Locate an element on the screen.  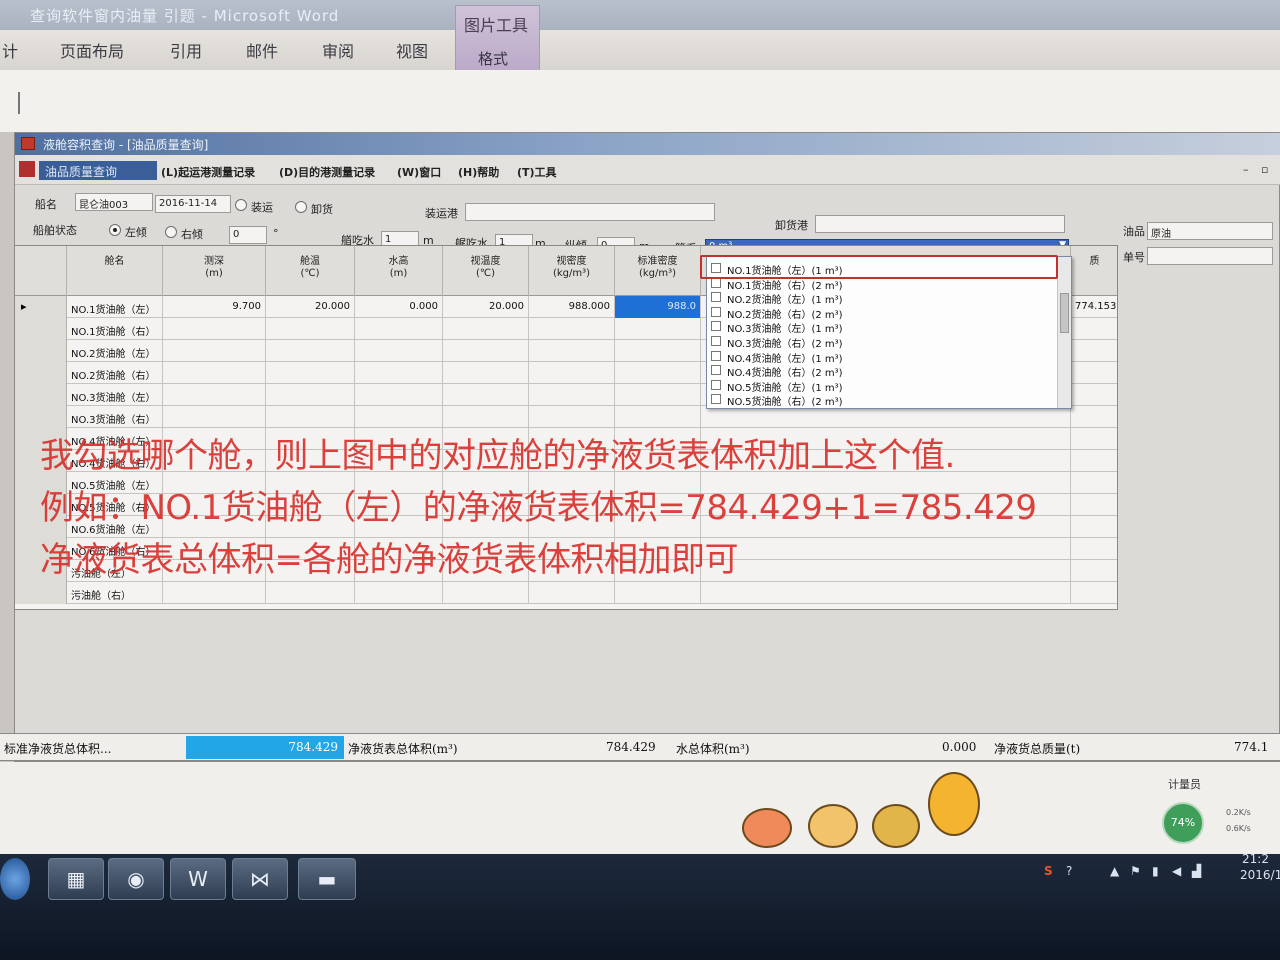
cell-mass: 774.153 is located at coordinates (1094, 307).